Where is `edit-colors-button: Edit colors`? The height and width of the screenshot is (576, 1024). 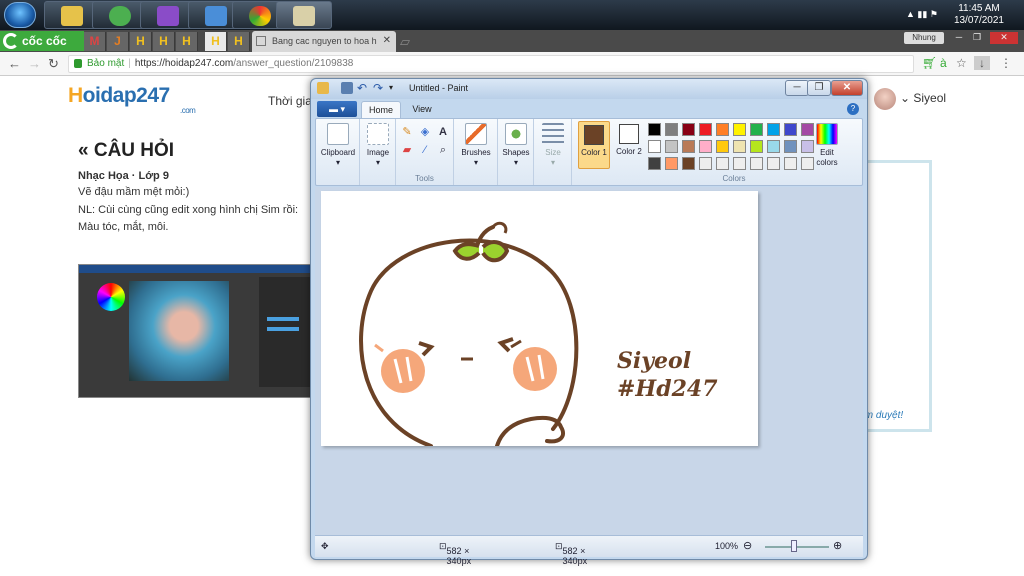 edit-colors-button: Edit colors is located at coordinates (827, 145).